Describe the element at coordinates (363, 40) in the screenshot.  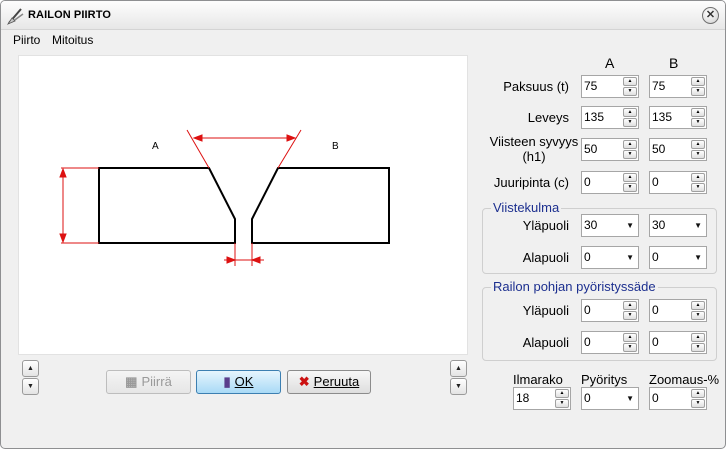
I see `menu-bar: Piirto Mitoitus` at that location.